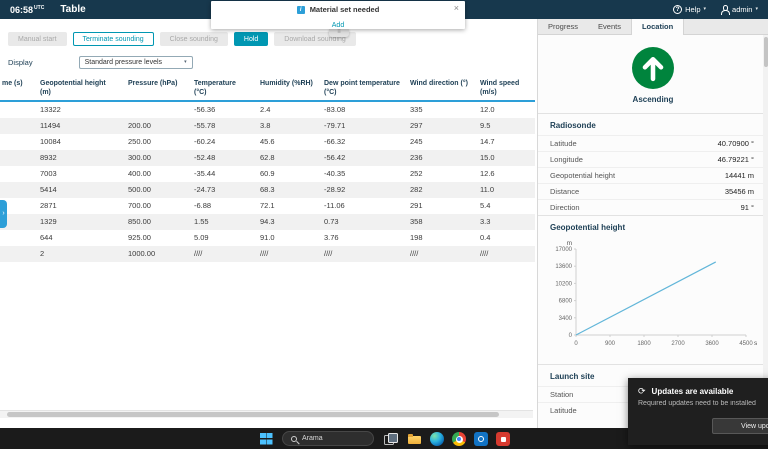 The width and height of the screenshot is (768, 449). What do you see at coordinates (485, 238) in the screenshot?
I see `table-cell: 0.4` at bounding box center [485, 238].